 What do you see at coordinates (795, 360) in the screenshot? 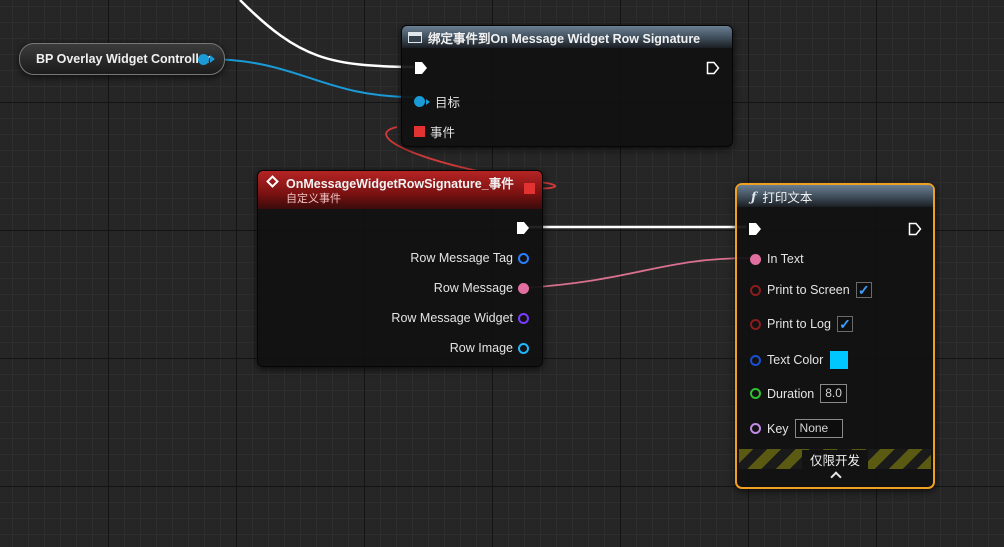
I see `text-color-label: Text Color` at bounding box center [795, 360].